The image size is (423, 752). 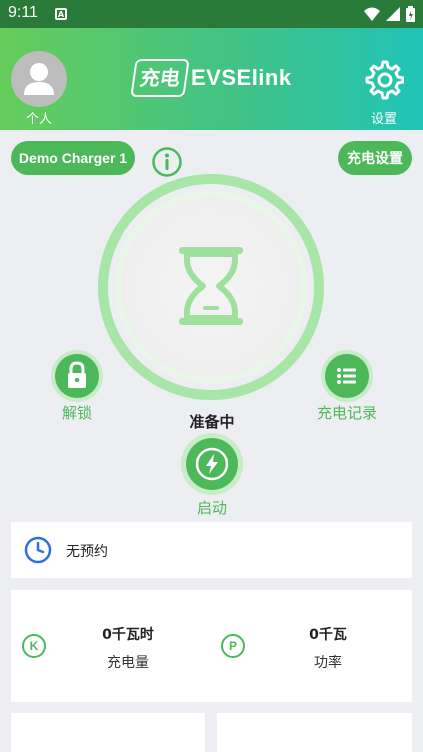 I want to click on logo-badge: 充电, so click(x=160, y=78).